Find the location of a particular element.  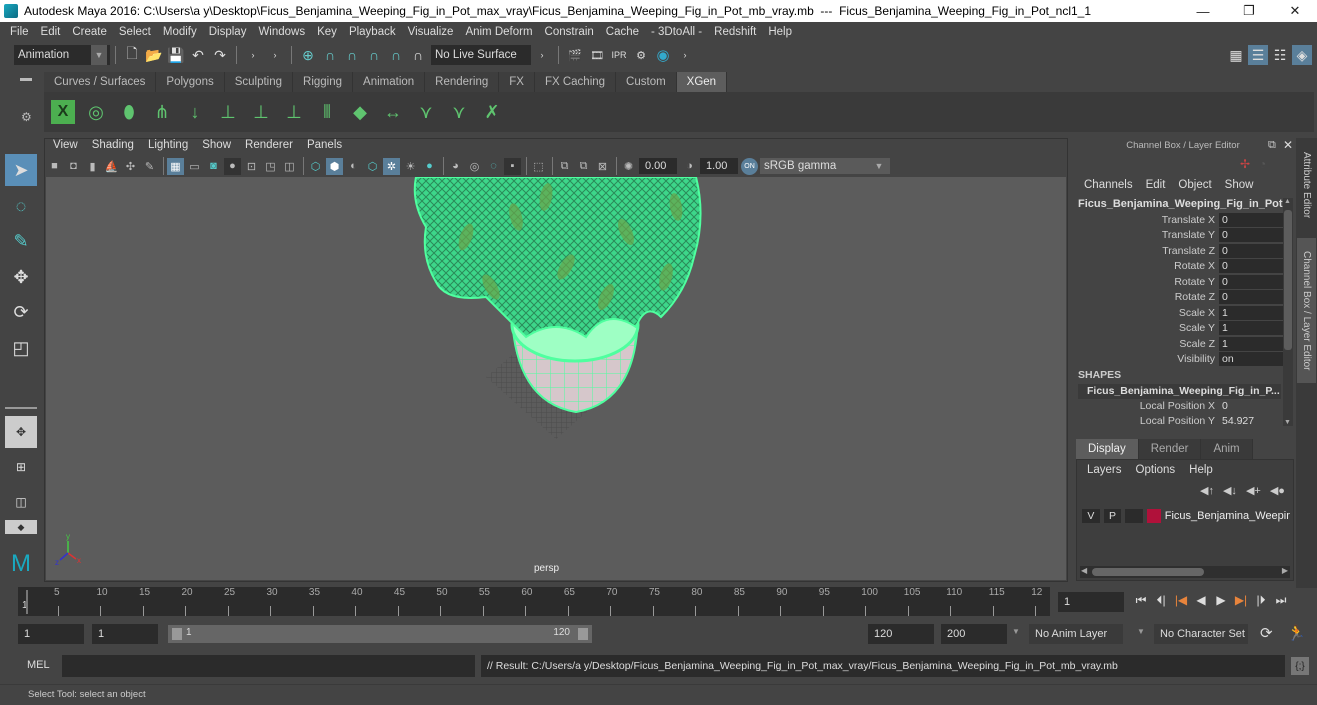

animation-start-field: 1 is located at coordinates (51, 634).